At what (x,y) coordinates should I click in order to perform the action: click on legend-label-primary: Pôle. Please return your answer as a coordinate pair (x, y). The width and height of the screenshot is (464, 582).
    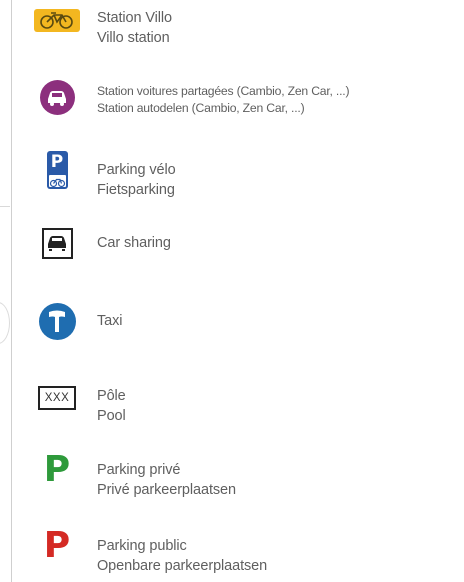
    Looking at the image, I should click on (111, 396).